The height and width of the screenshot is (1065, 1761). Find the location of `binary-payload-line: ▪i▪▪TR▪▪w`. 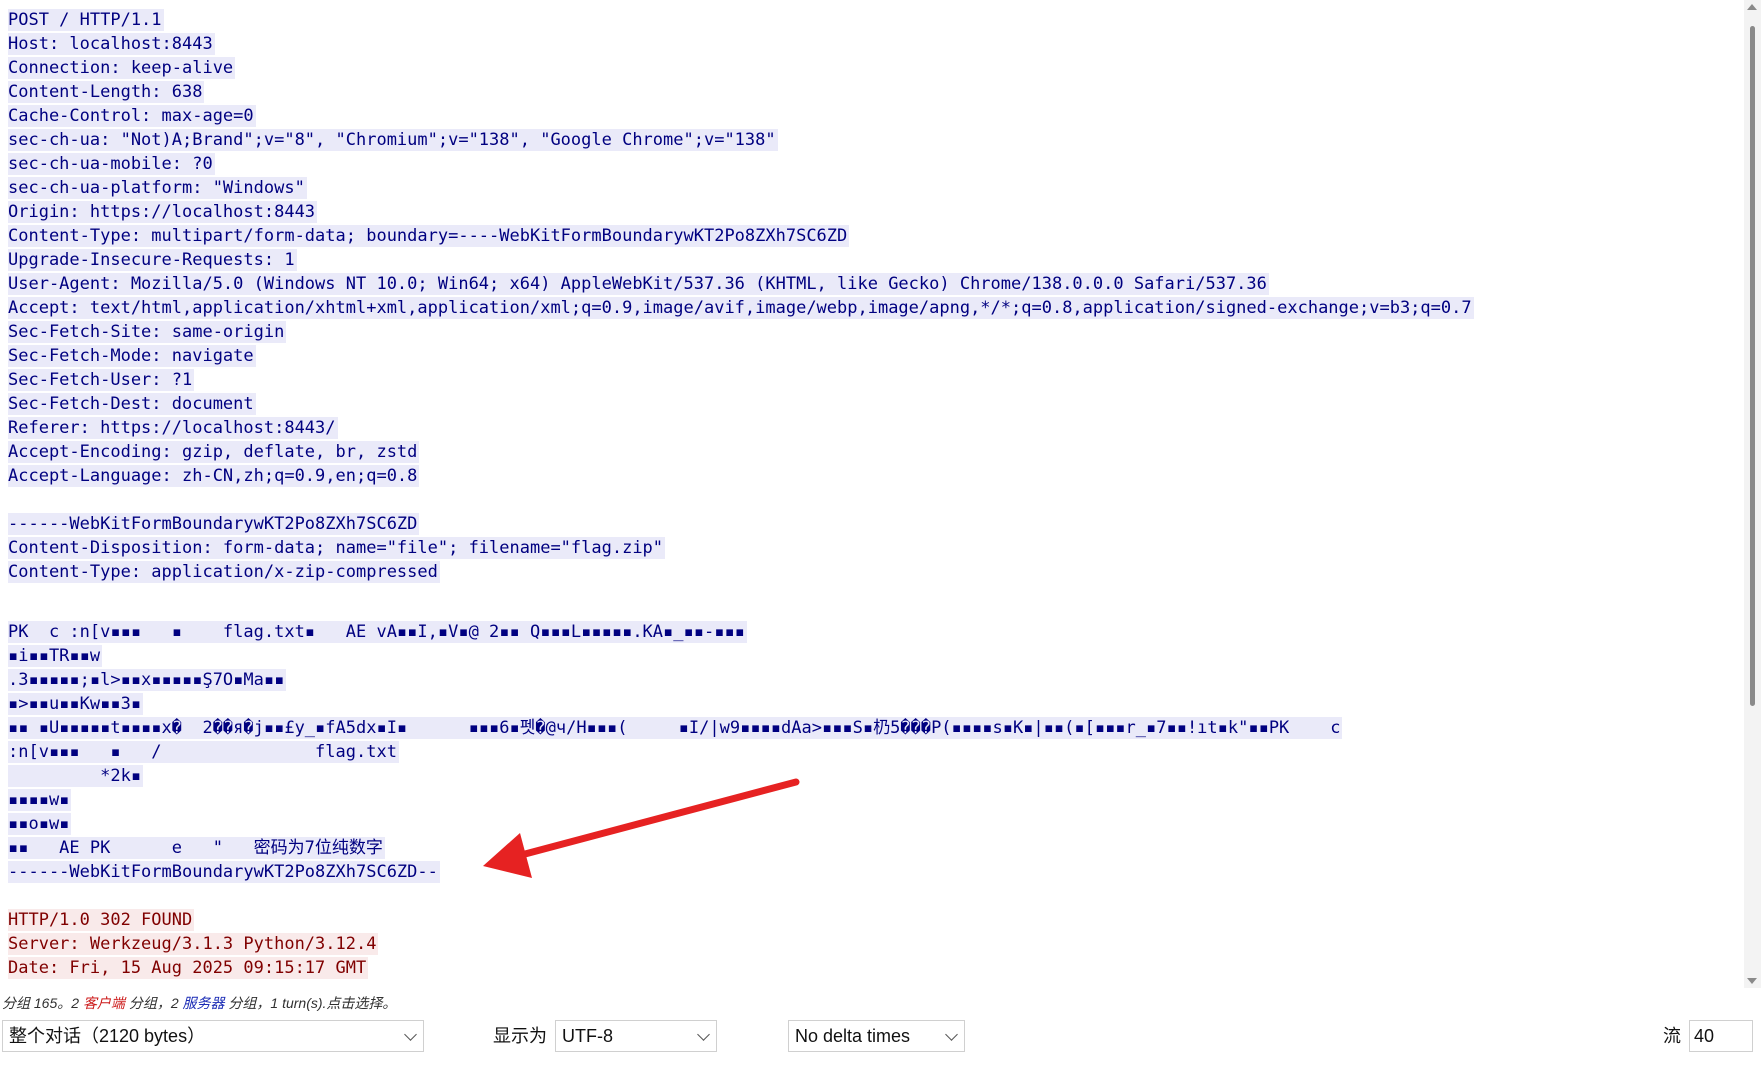

binary-payload-line: ▪i▪▪TR▪▪w is located at coordinates (55, 656).